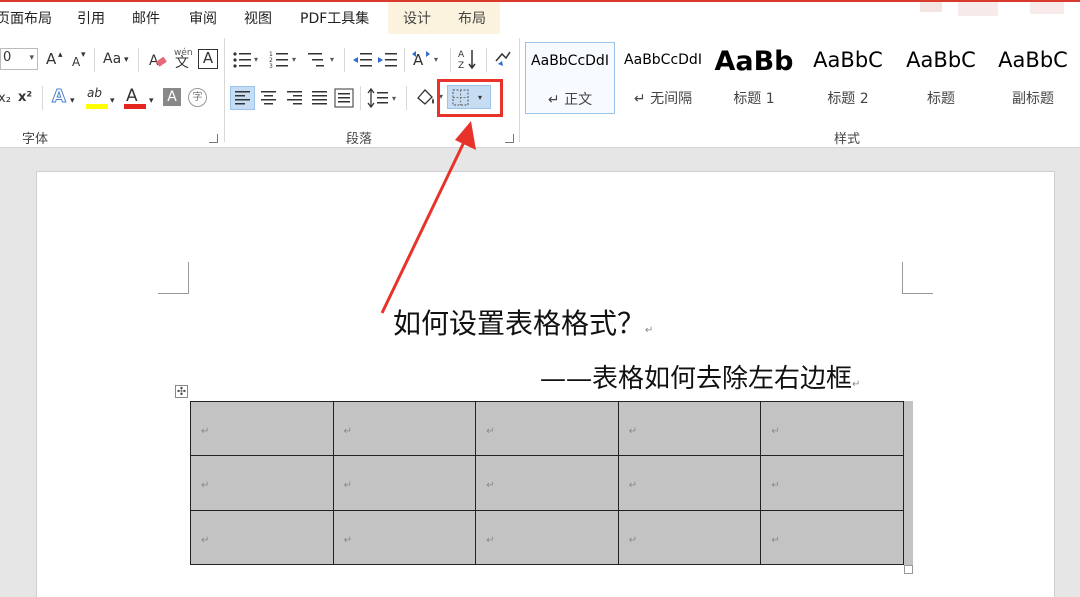 This screenshot has height=597, width=1080. I want to click on subscript-button: x₂, so click(5, 99).